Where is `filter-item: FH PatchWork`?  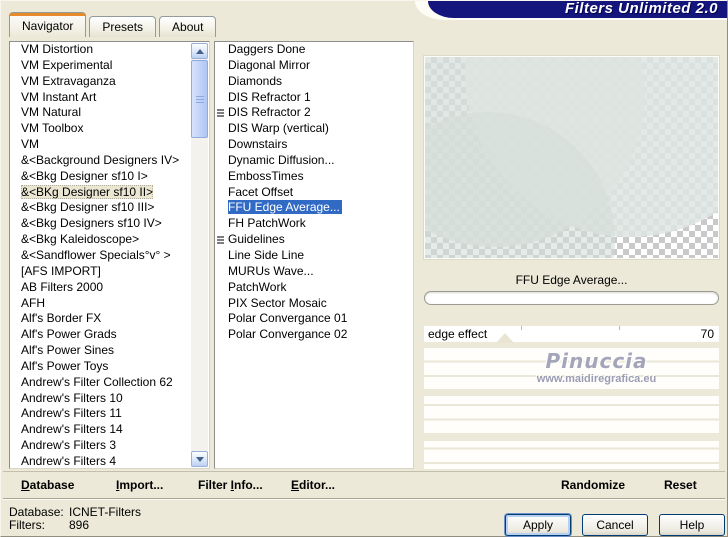 filter-item: FH PatchWork is located at coordinates (314, 224).